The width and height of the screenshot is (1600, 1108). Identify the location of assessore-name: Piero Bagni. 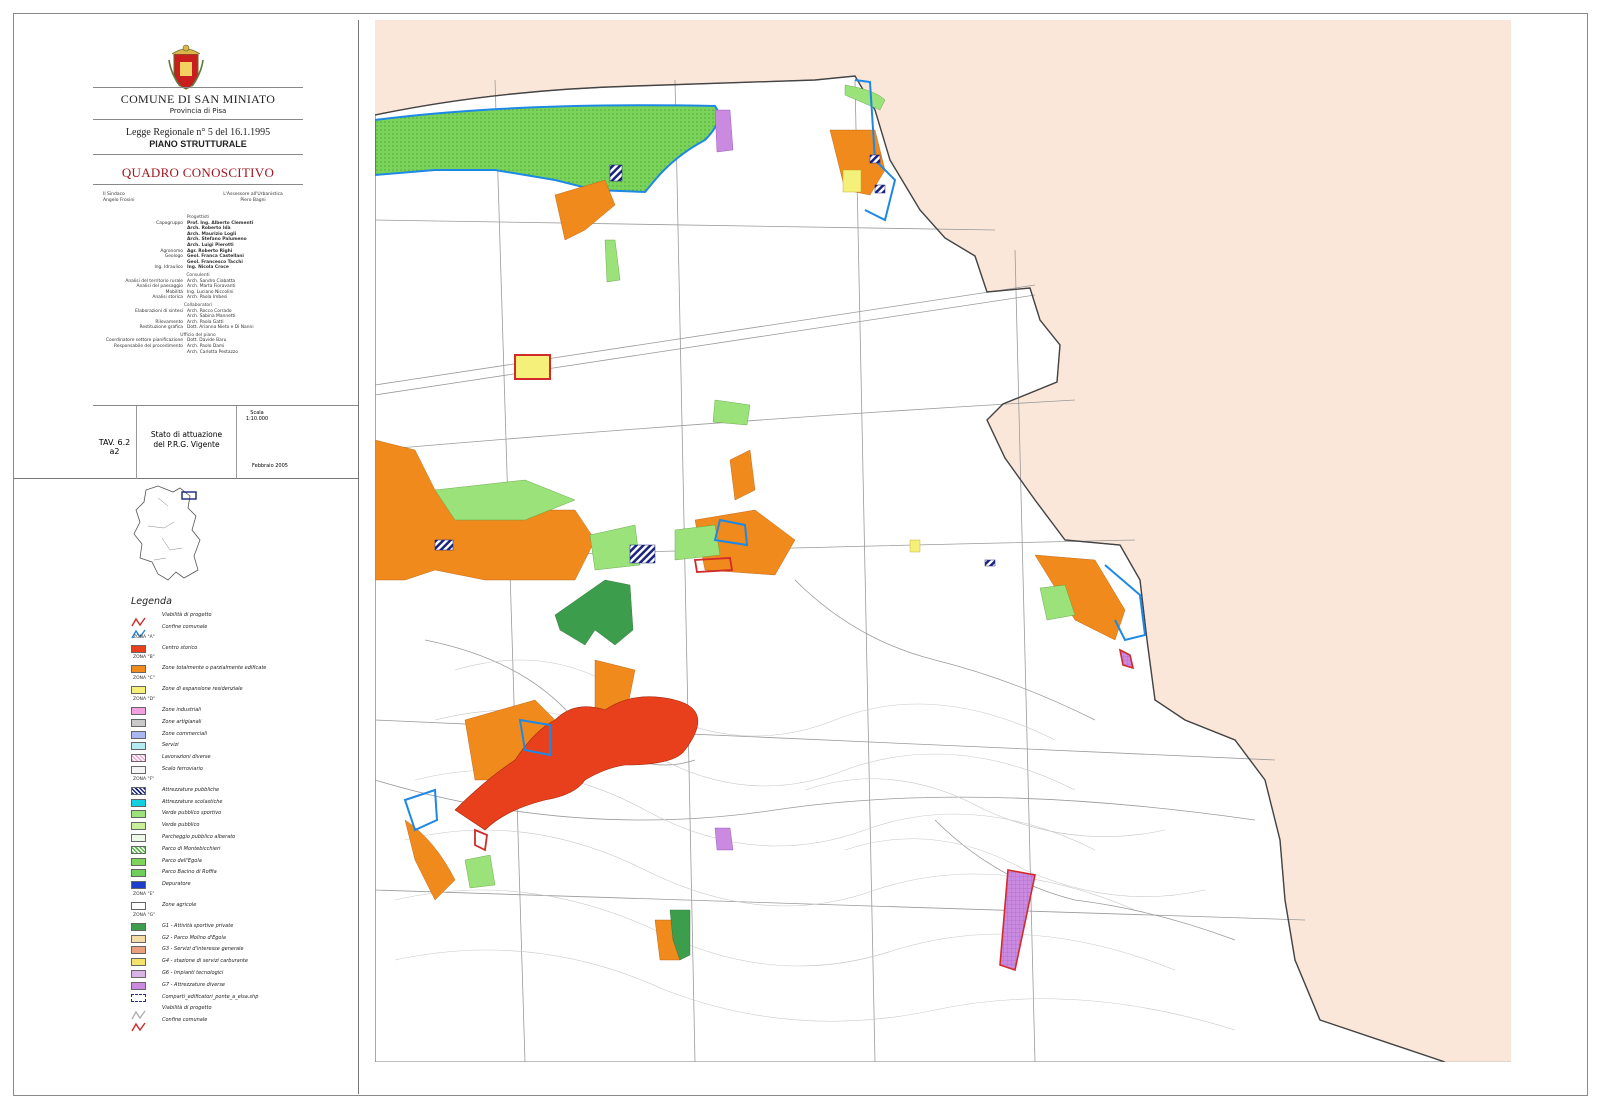
(253, 200).